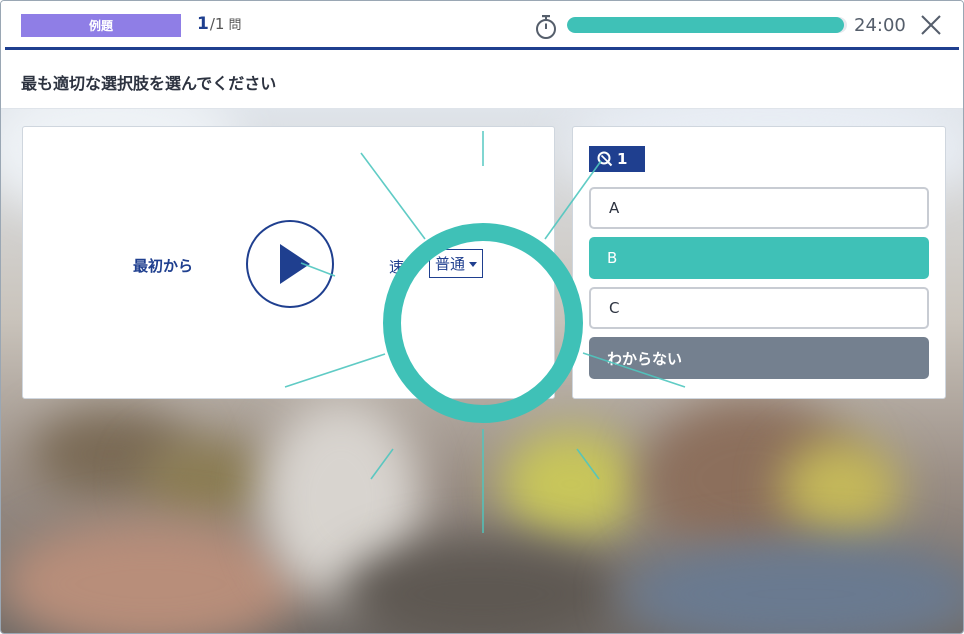 This screenshot has width=964, height=634. I want to click on timer-icon, so click(546, 27).